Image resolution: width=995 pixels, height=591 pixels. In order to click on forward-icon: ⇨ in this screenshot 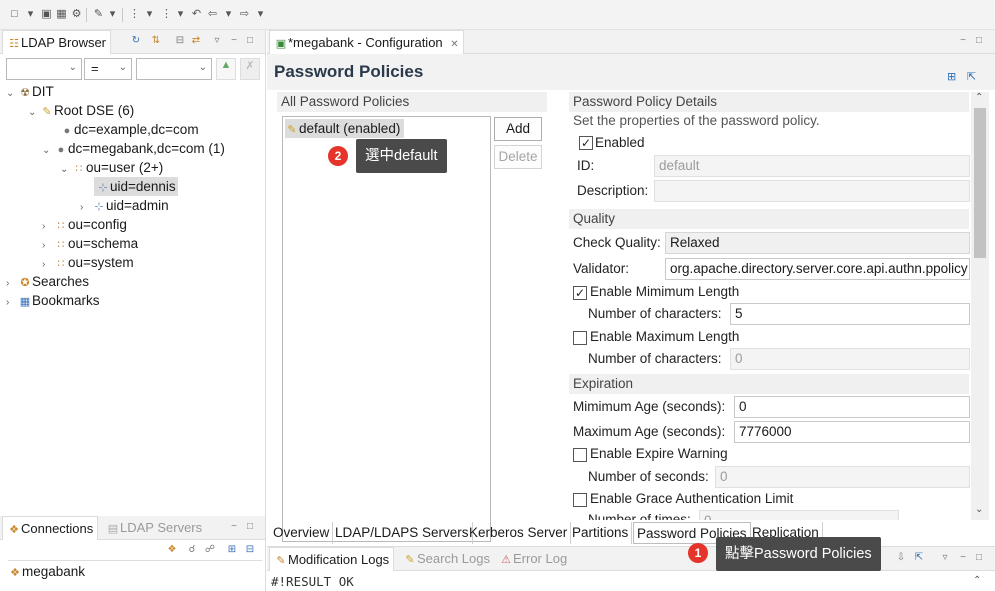, I will do `click(244, 14)`.